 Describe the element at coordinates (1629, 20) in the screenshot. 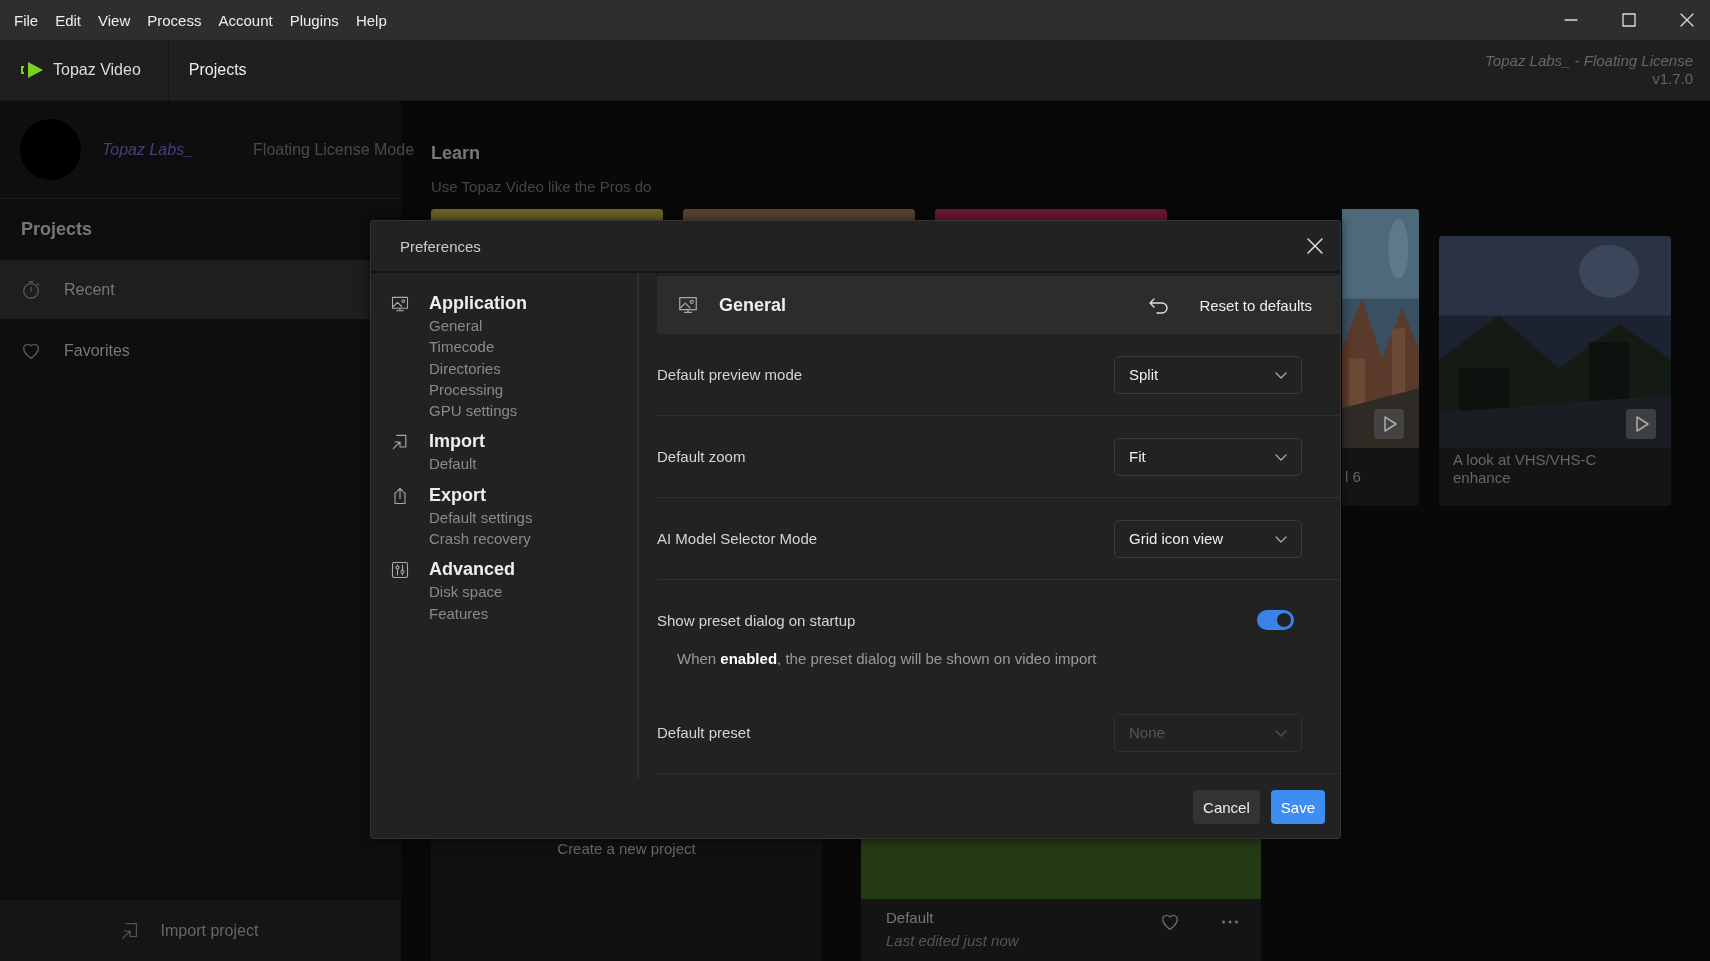

I see `maximize-icon` at that location.